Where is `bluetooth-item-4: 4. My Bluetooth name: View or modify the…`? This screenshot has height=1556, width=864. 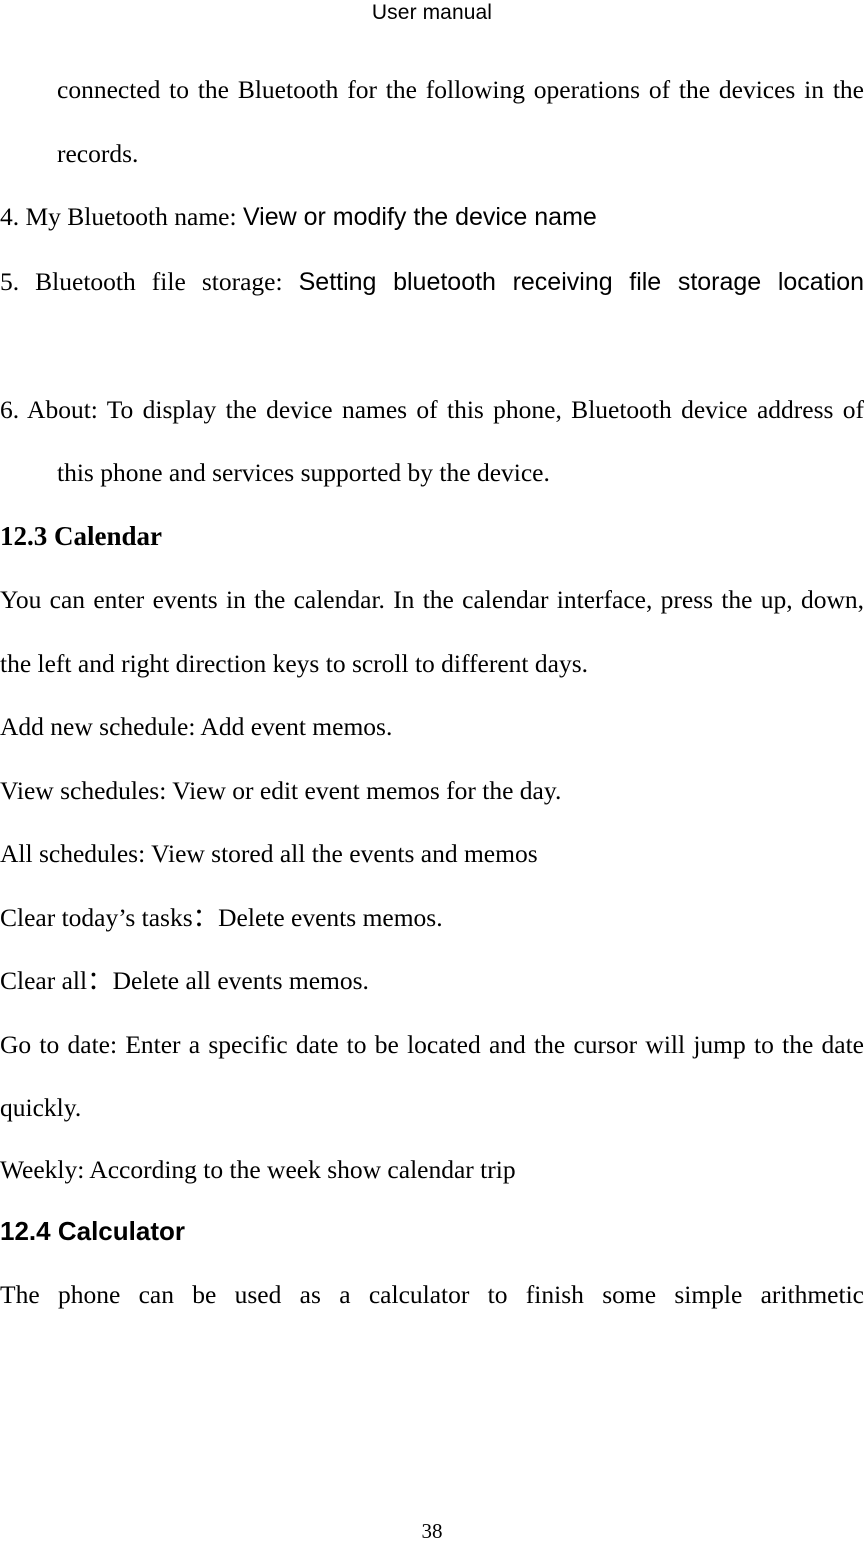 bluetooth-item-4: 4. My Bluetooth name: View or modify the… is located at coordinates (432, 217).